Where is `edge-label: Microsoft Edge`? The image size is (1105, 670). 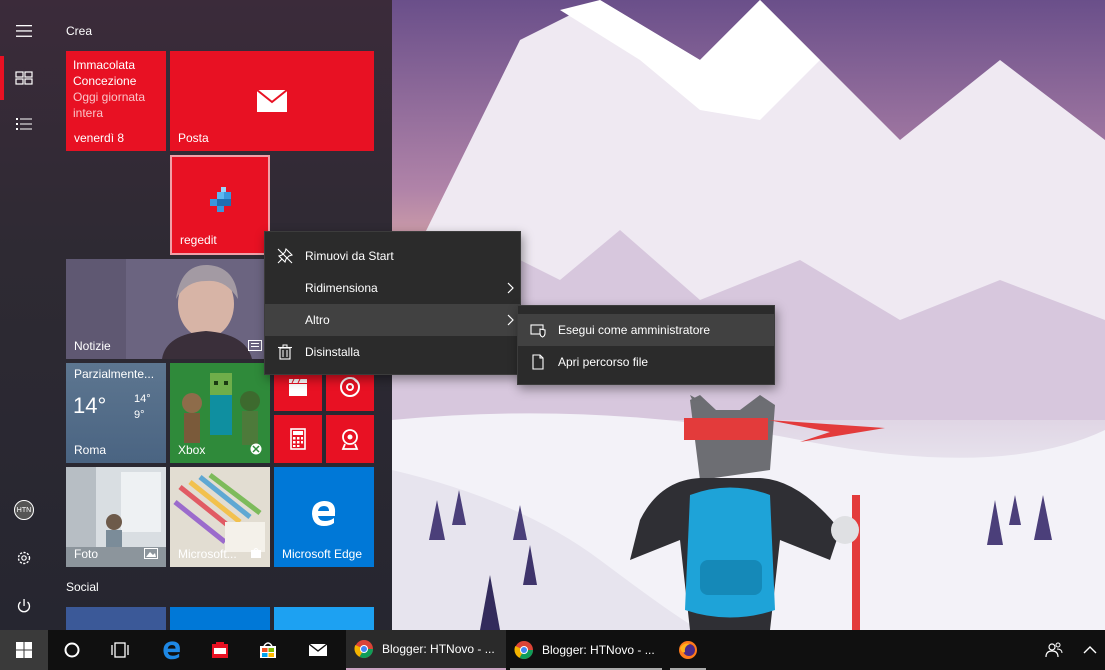
edge-label: Microsoft Edge is located at coordinates (322, 554).